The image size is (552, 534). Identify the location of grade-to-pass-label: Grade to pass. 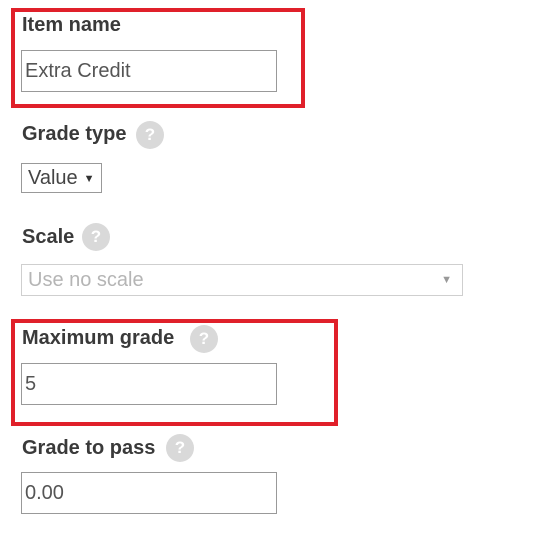
(89, 448).